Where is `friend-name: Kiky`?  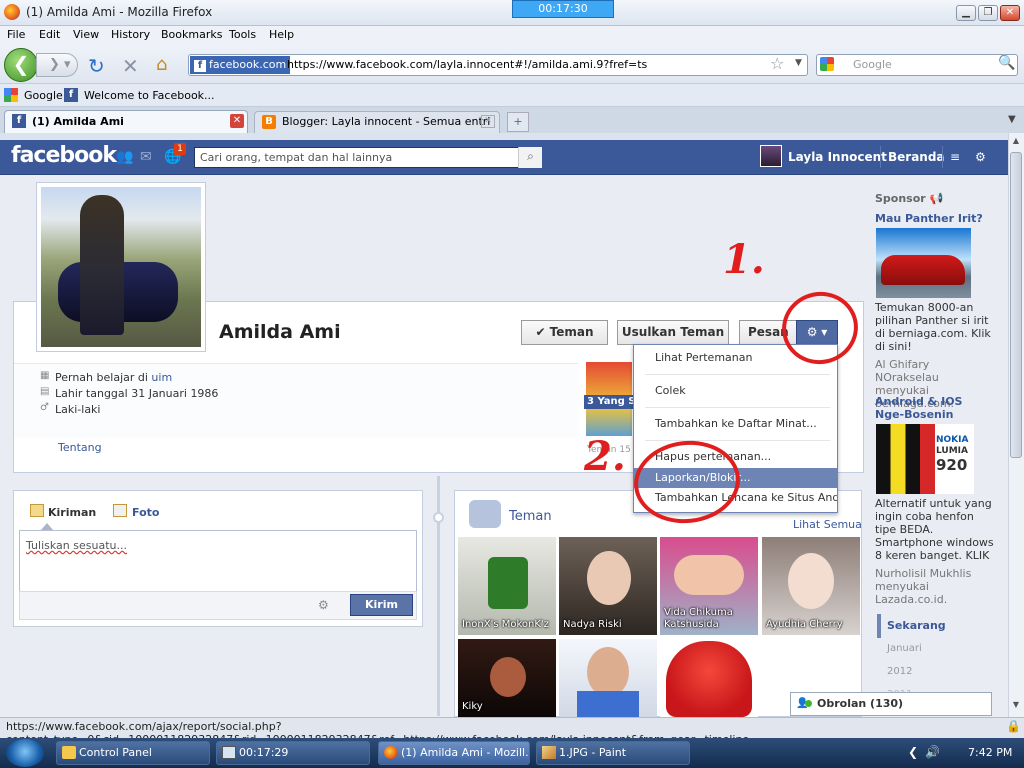 friend-name: Kiky is located at coordinates (472, 706).